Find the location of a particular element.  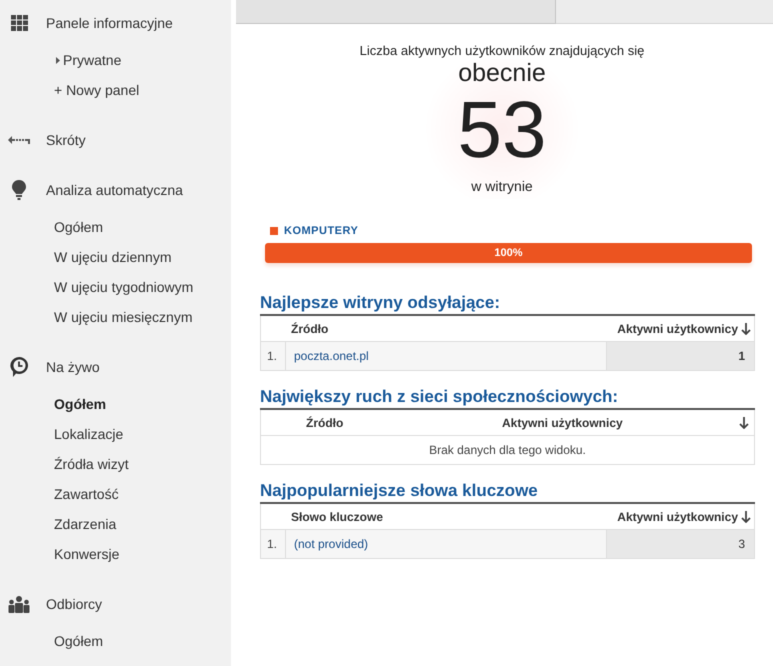

row-link: poczta.onet.pl is located at coordinates (331, 356).